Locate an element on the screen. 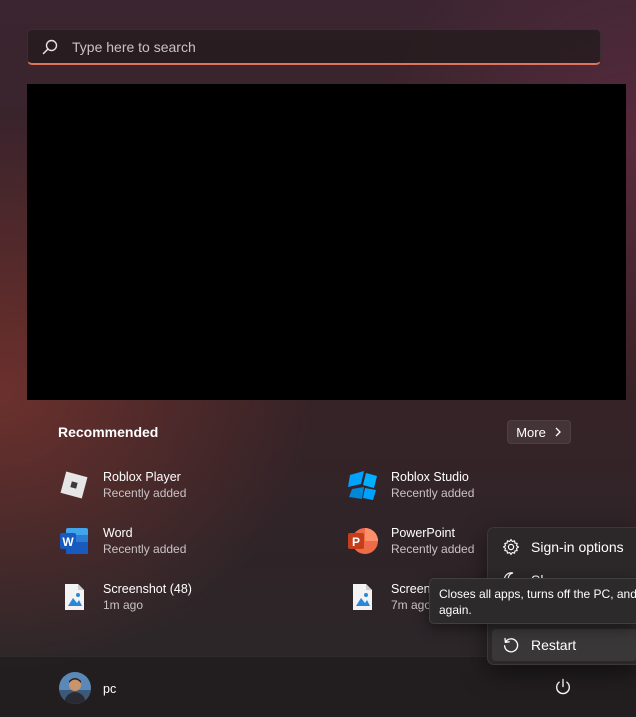 The width and height of the screenshot is (636, 717). roblox-player-icon is located at coordinates (74, 485).